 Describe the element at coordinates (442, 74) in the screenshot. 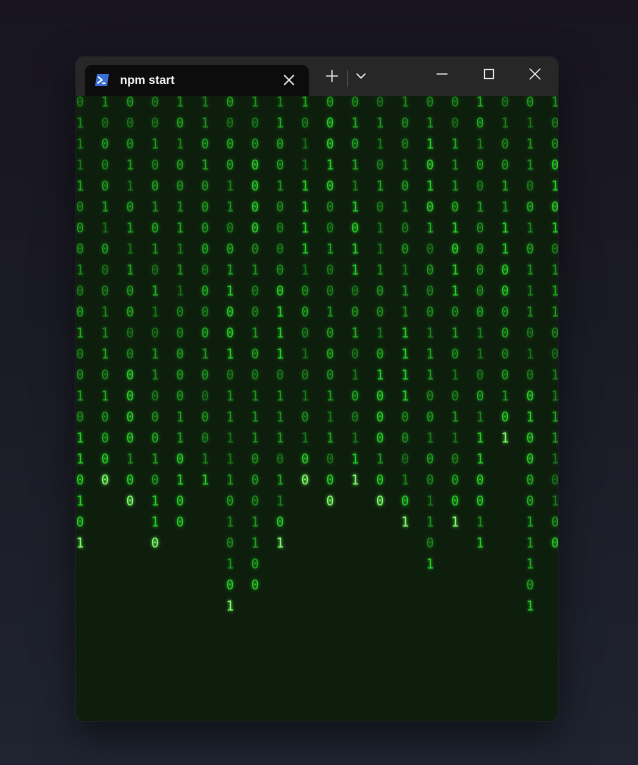

I see `minimize-icon` at that location.